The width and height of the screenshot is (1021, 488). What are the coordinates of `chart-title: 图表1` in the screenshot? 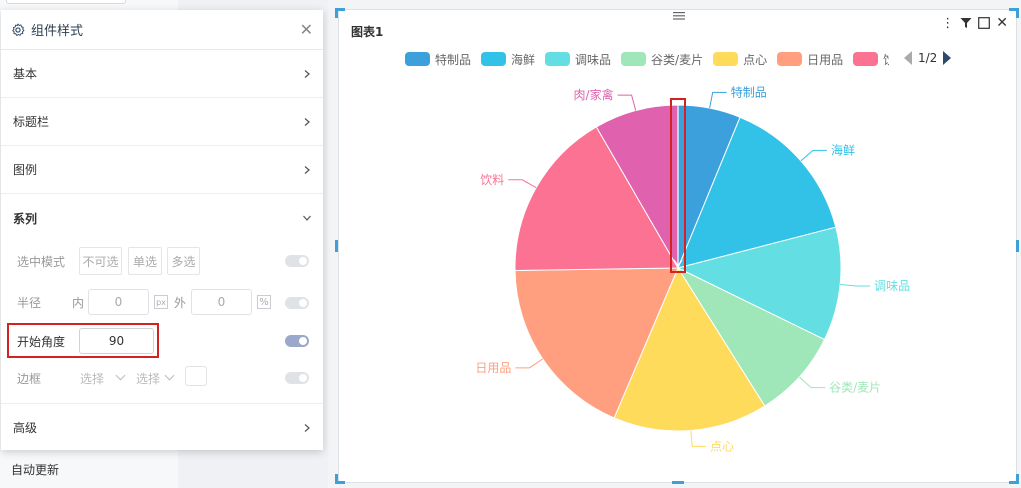 It's located at (367, 32).